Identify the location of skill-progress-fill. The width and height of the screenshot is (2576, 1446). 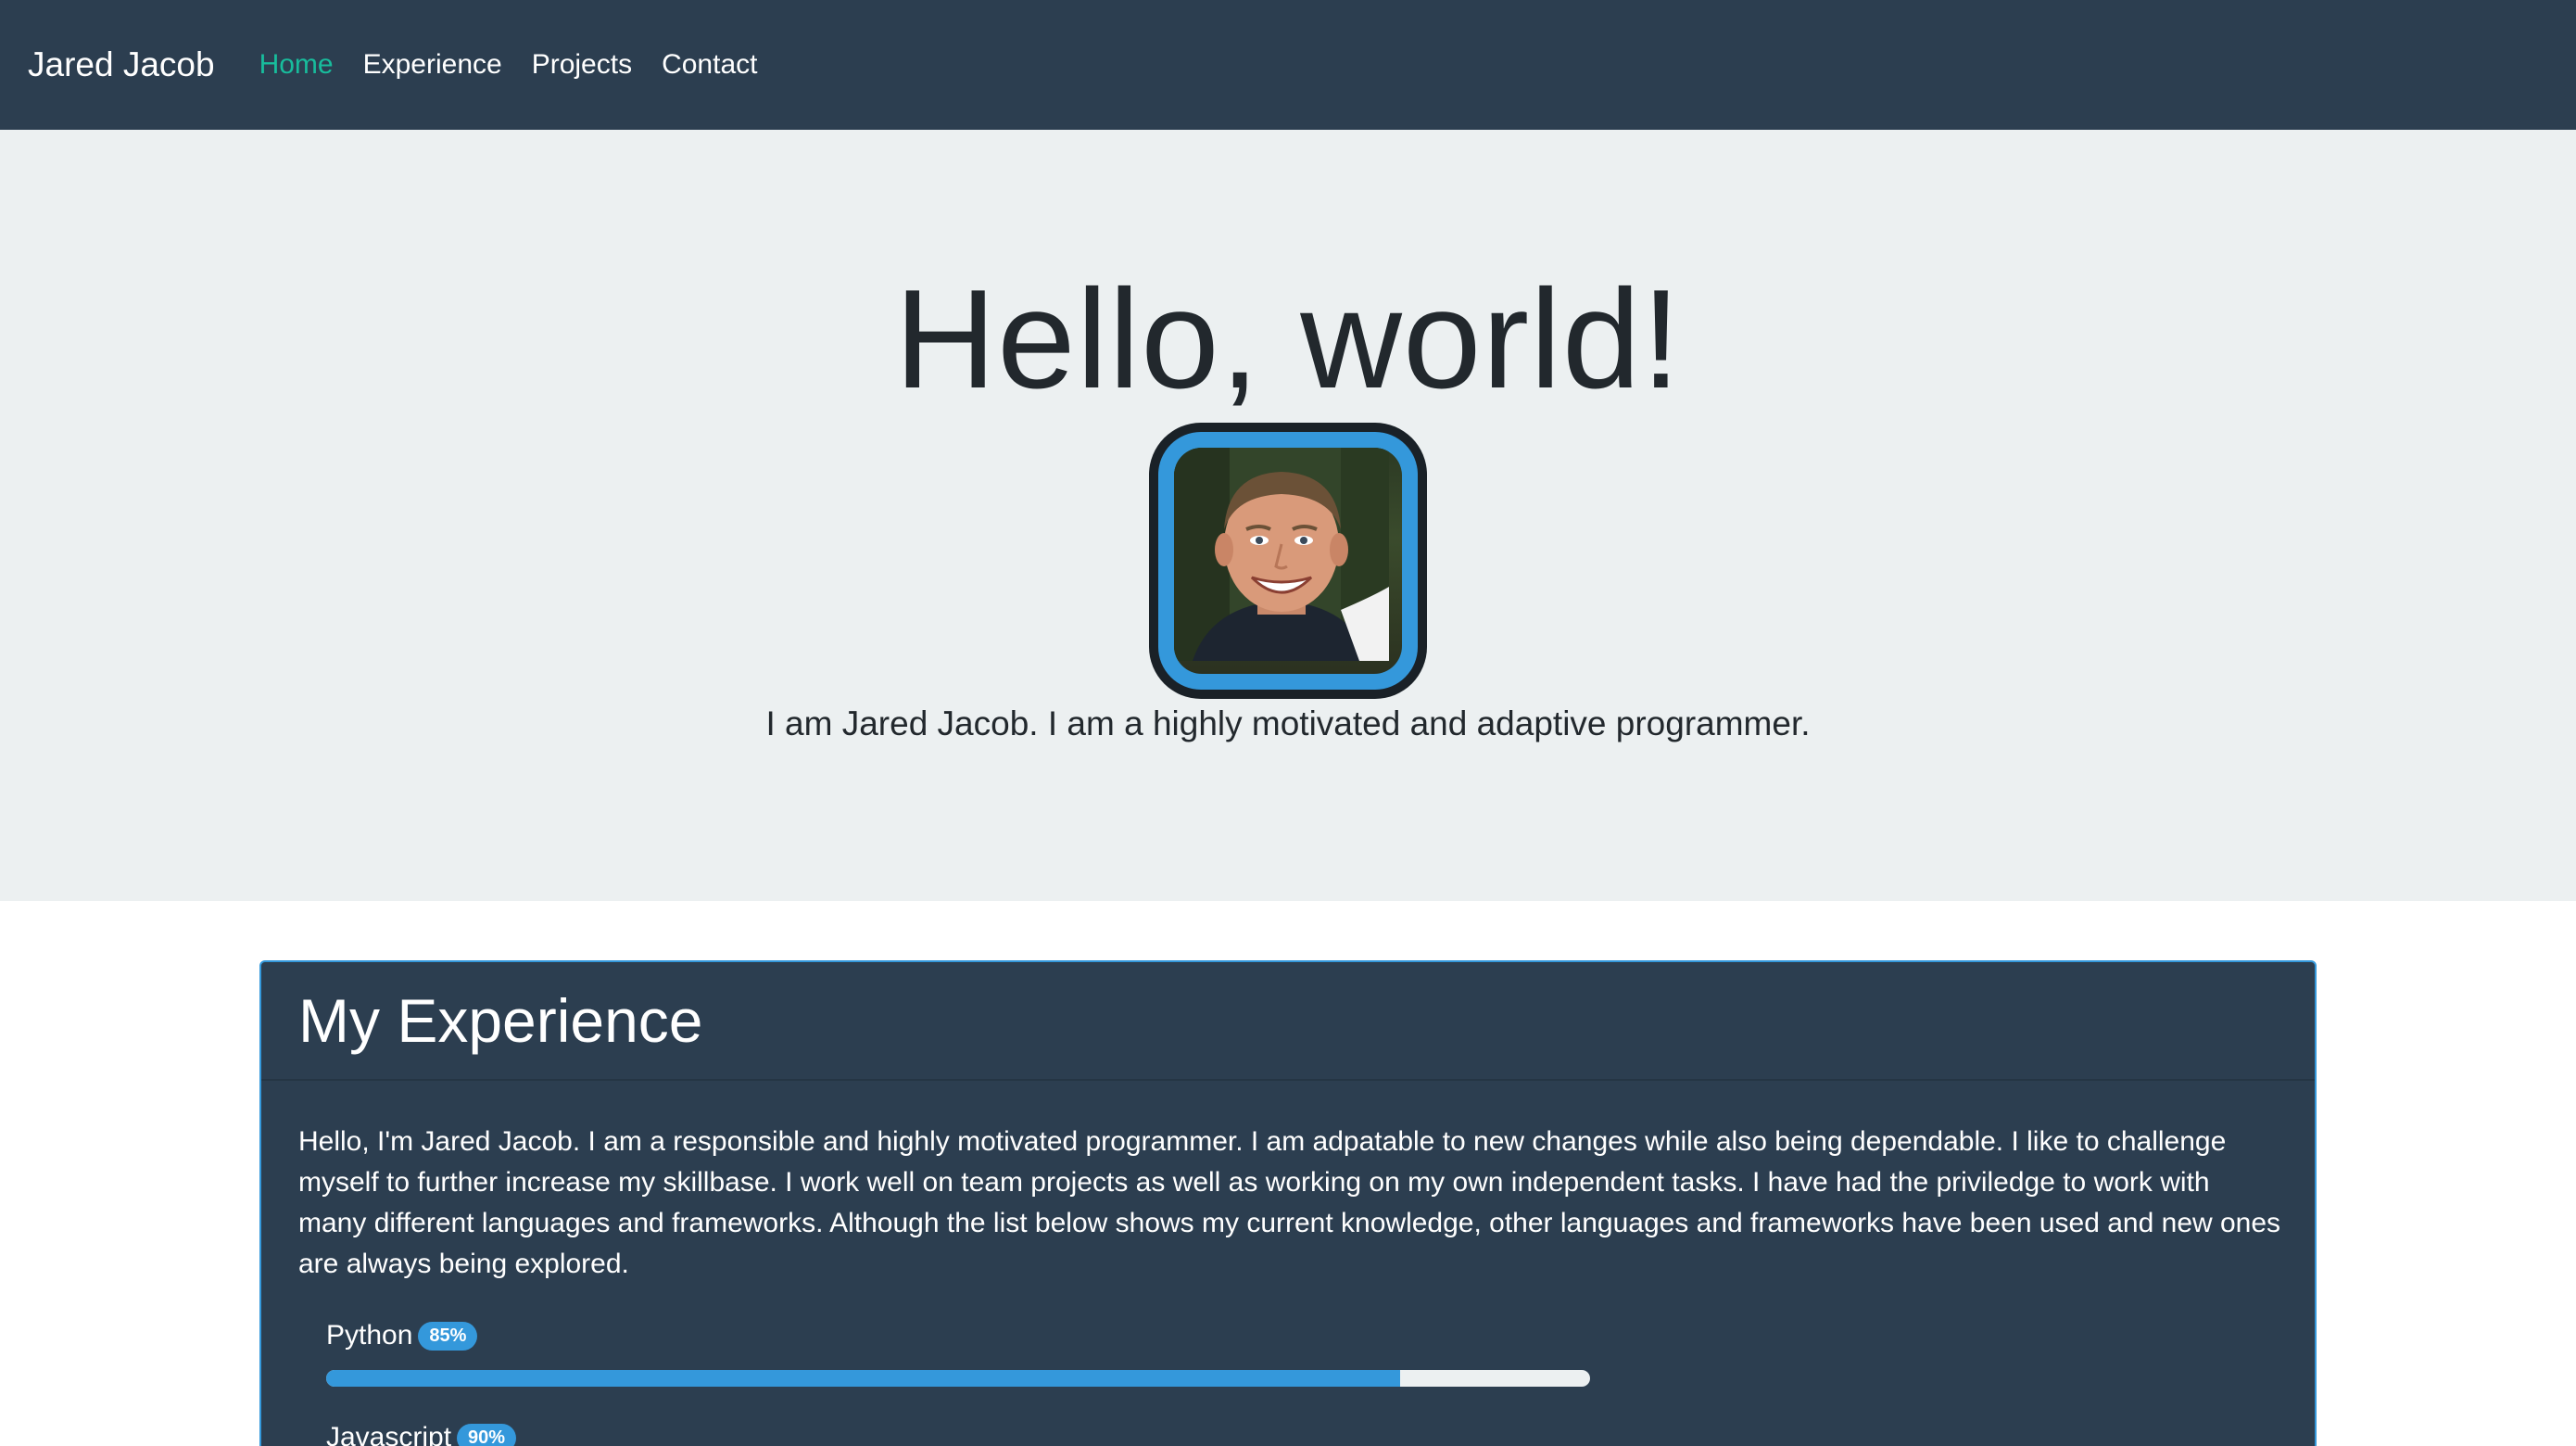
(863, 1378).